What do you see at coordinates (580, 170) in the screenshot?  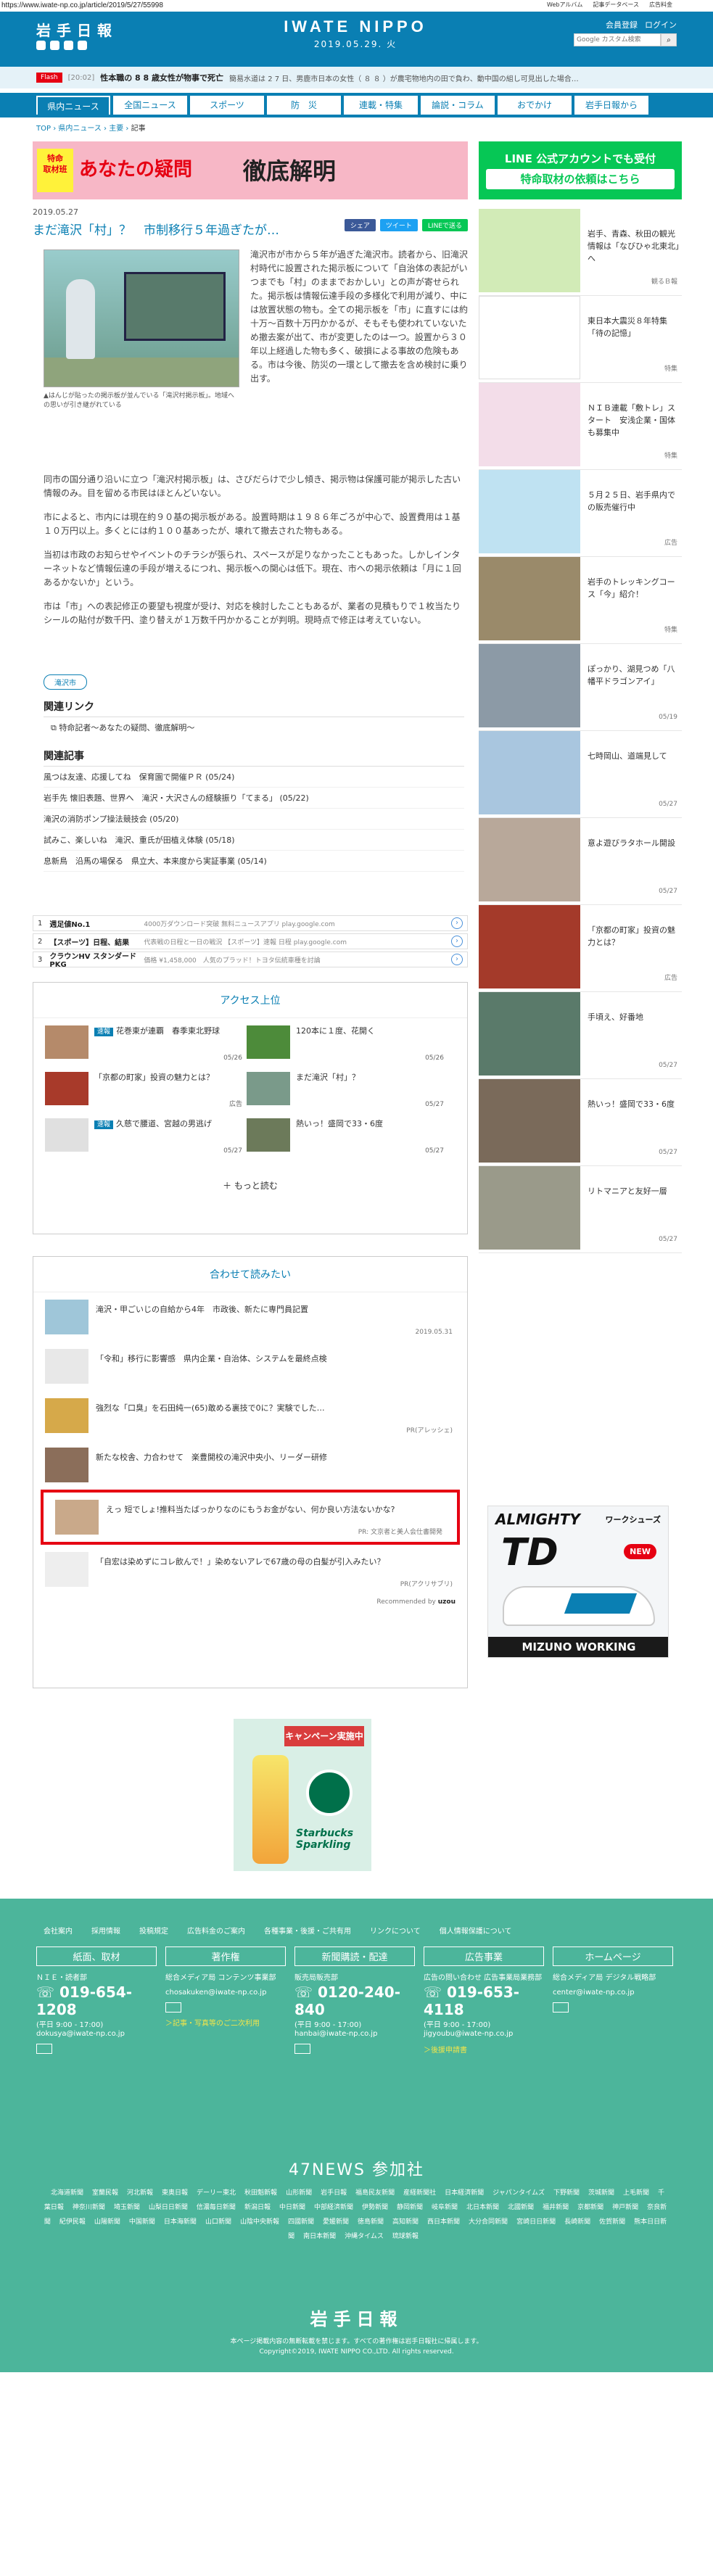 I see `line-account-banner: LINE 公式アカウントでも受付 特命取材の依頼はこちら` at bounding box center [580, 170].